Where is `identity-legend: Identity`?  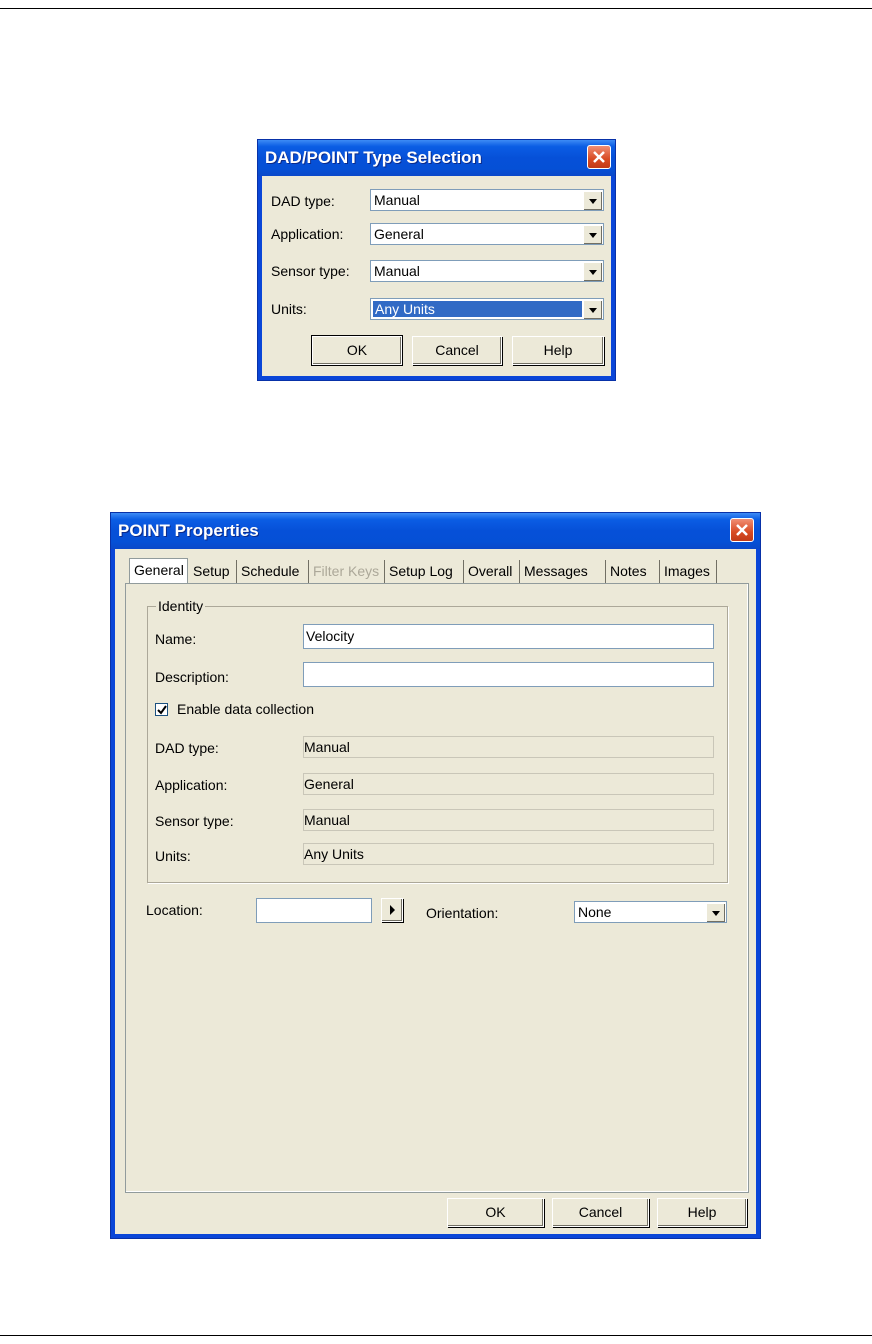
identity-legend: Identity is located at coordinates (181, 606).